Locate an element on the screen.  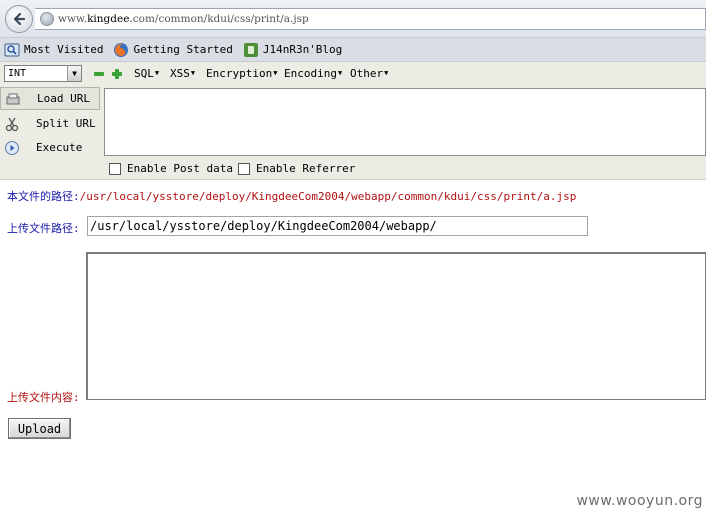
evernote-icon is located at coordinates (250, 49).